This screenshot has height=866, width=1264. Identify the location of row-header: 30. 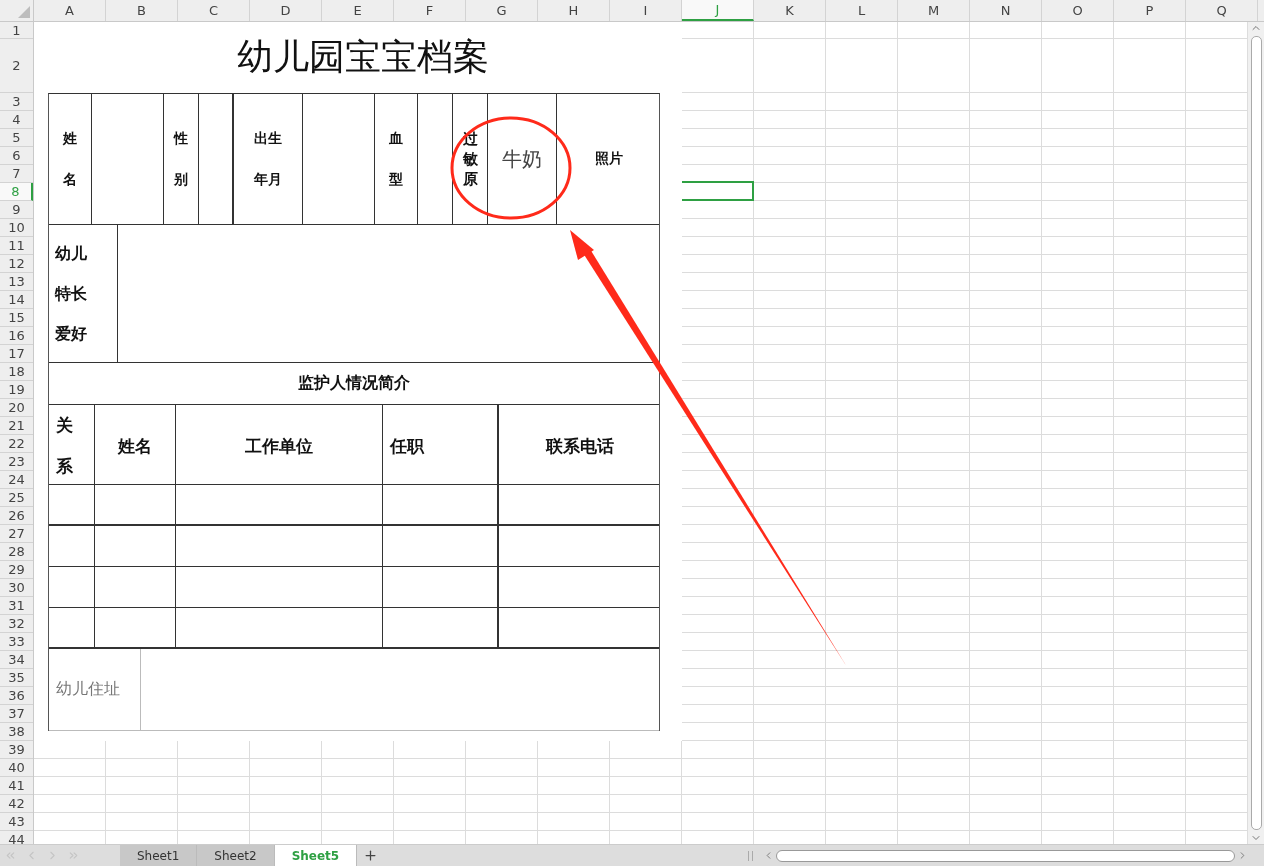
(16, 588).